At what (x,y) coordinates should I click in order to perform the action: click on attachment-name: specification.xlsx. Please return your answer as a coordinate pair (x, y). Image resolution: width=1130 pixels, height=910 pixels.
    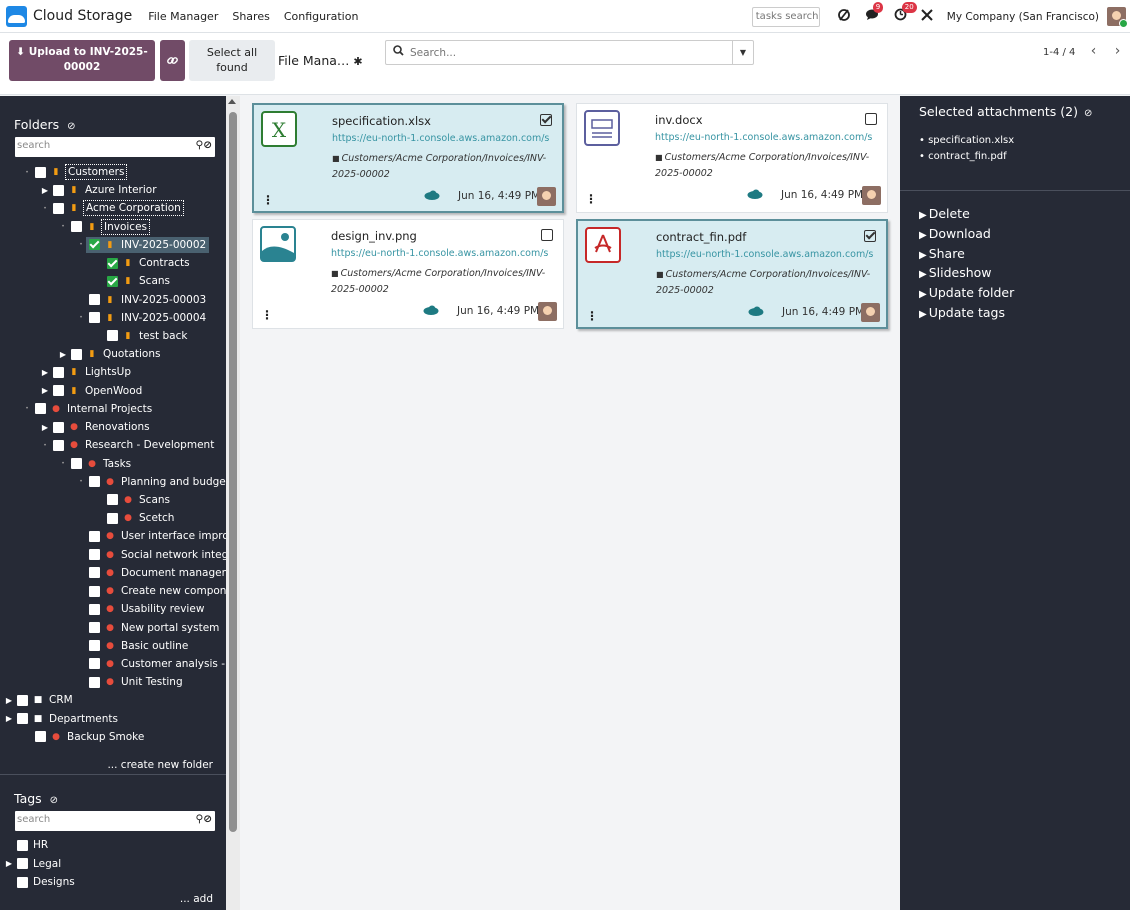
    Looking at the image, I should click on (381, 121).